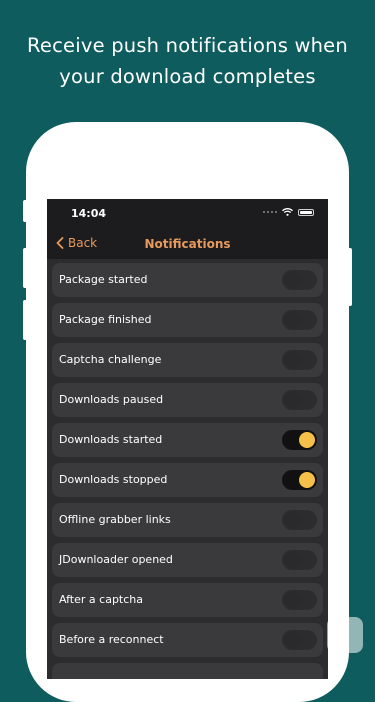 The width and height of the screenshot is (375, 702). What do you see at coordinates (187, 520) in the screenshot?
I see `setting-row-offline-grabber-links: Offline grabber links` at bounding box center [187, 520].